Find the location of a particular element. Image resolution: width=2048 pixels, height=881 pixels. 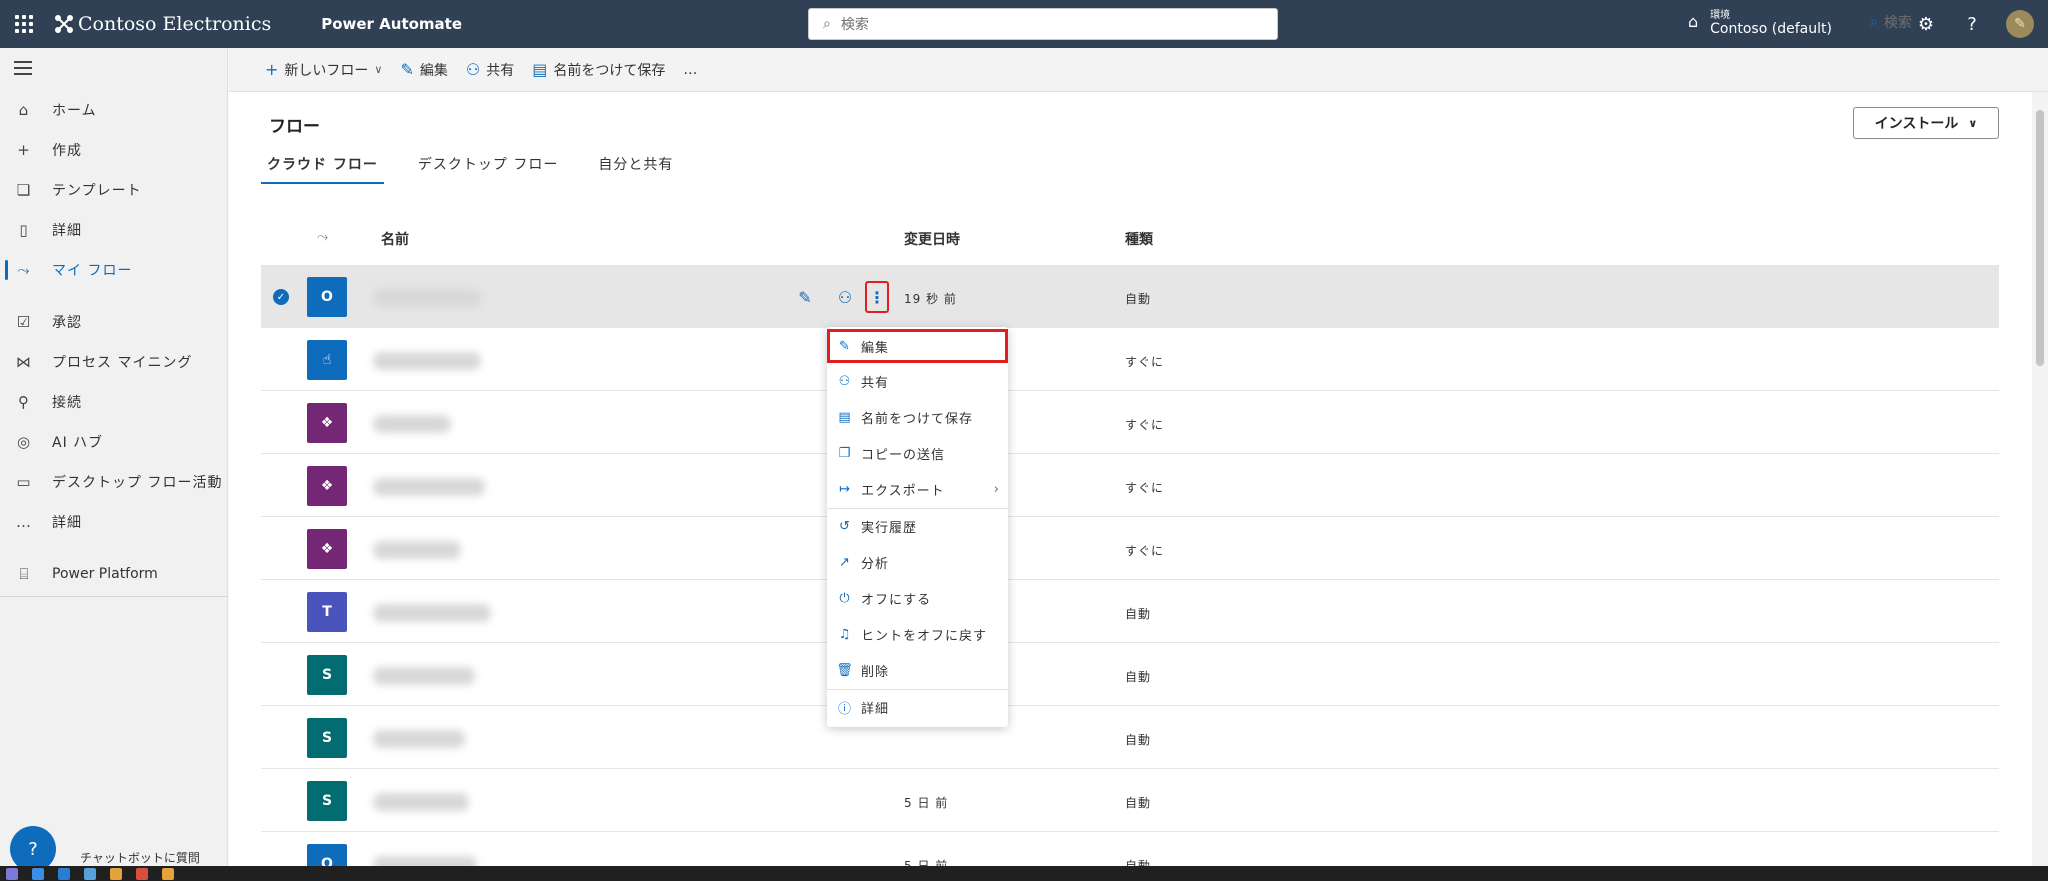

vertical-scrollbar is located at coordinates (2040, 479).